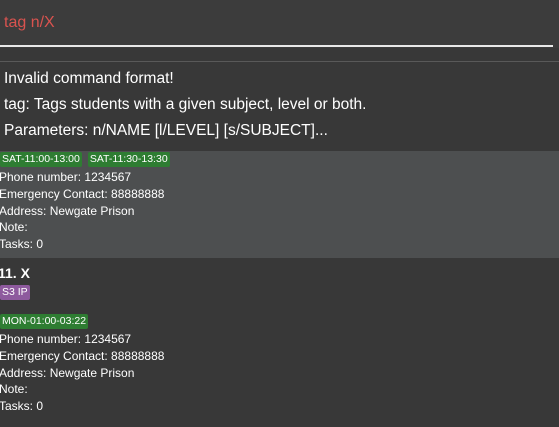 Image resolution: width=559 pixels, height=427 pixels. What do you see at coordinates (276, 46) in the screenshot?
I see `command-input-underline` at bounding box center [276, 46].